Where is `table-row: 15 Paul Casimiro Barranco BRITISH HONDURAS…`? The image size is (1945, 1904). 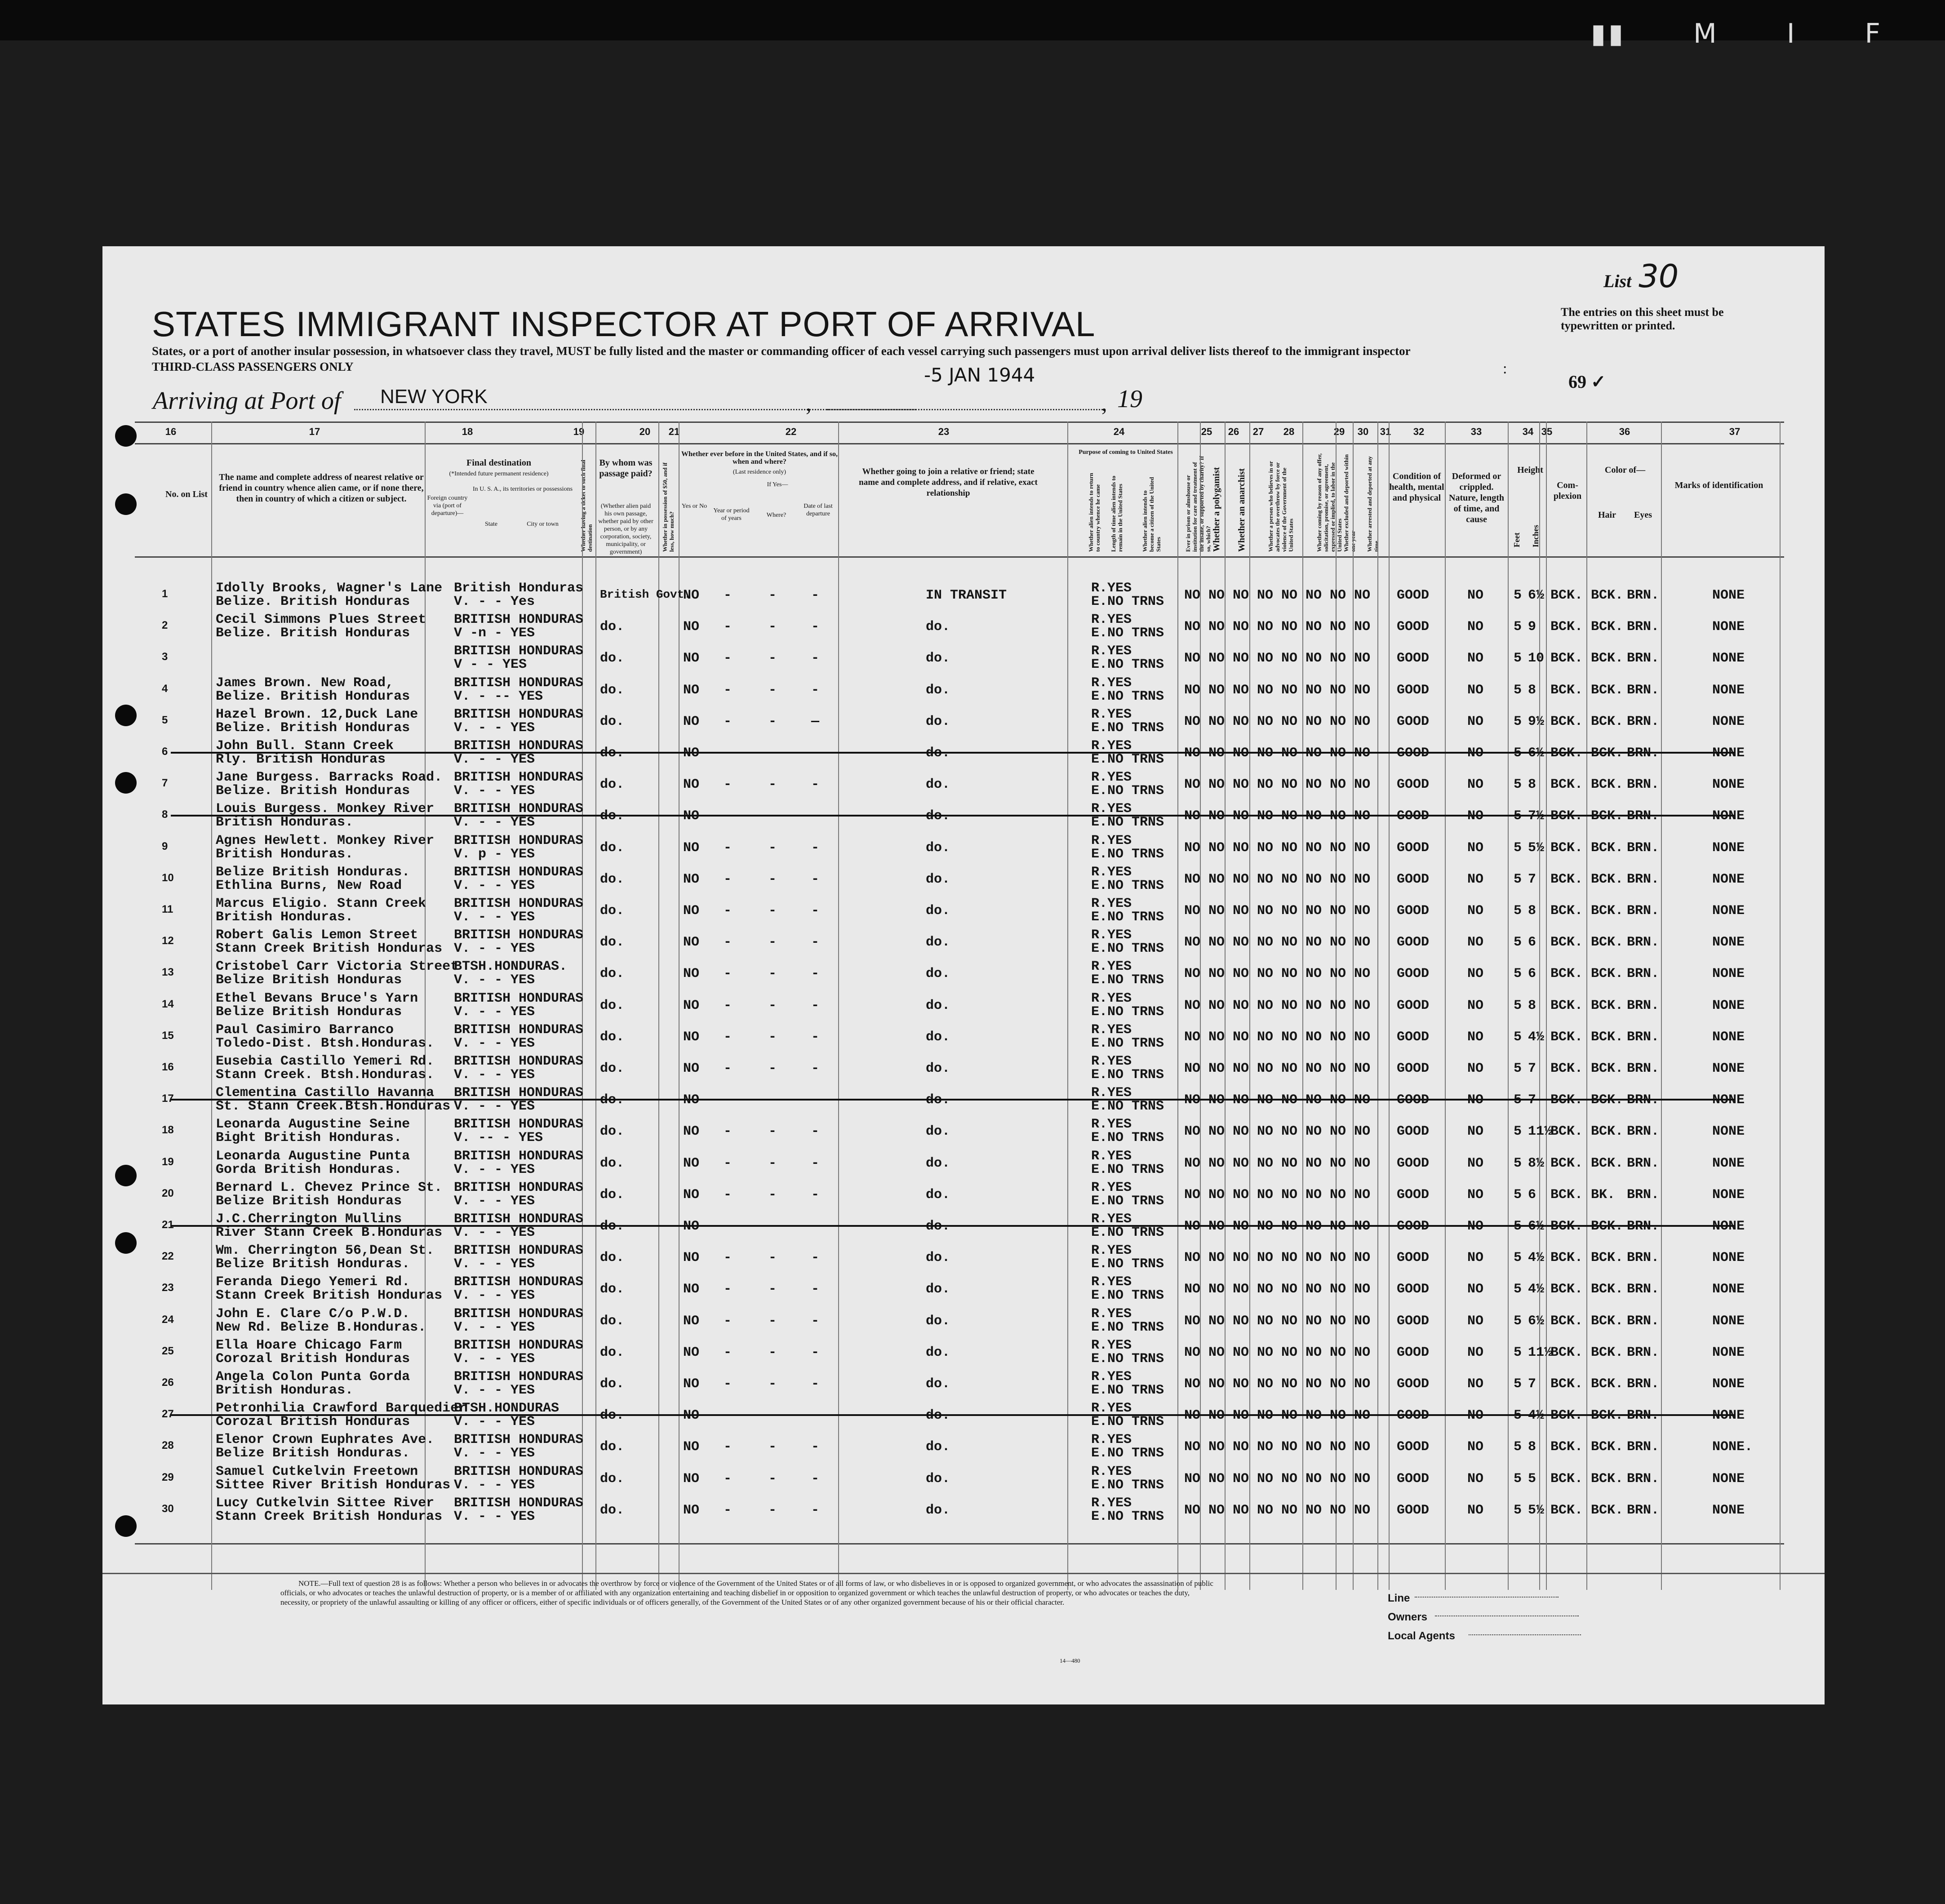
table-row: 15 Paul Casimiro Barranco BRITISH HONDURAS… is located at coordinates (959, 1037).